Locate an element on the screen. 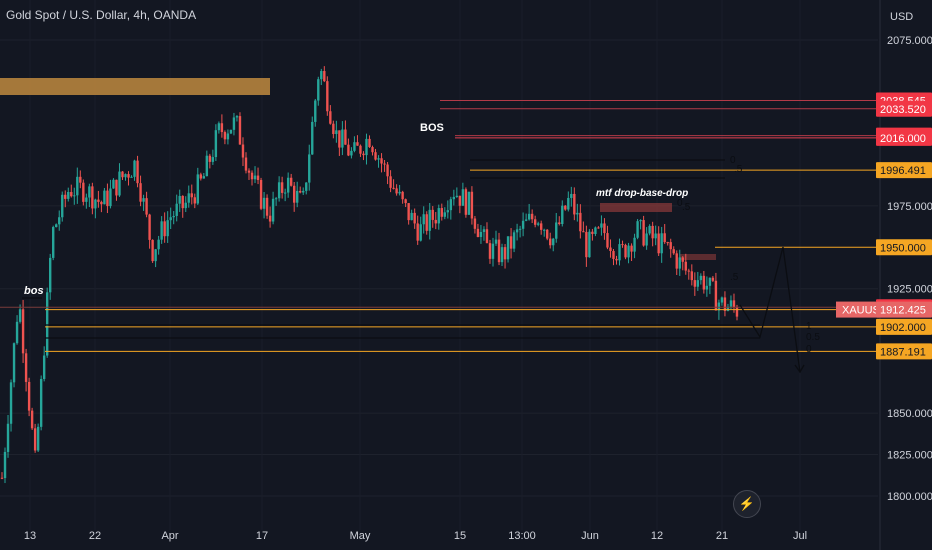 The image size is (932, 550). x-tick-label: Jul is located at coordinates (800, 536).